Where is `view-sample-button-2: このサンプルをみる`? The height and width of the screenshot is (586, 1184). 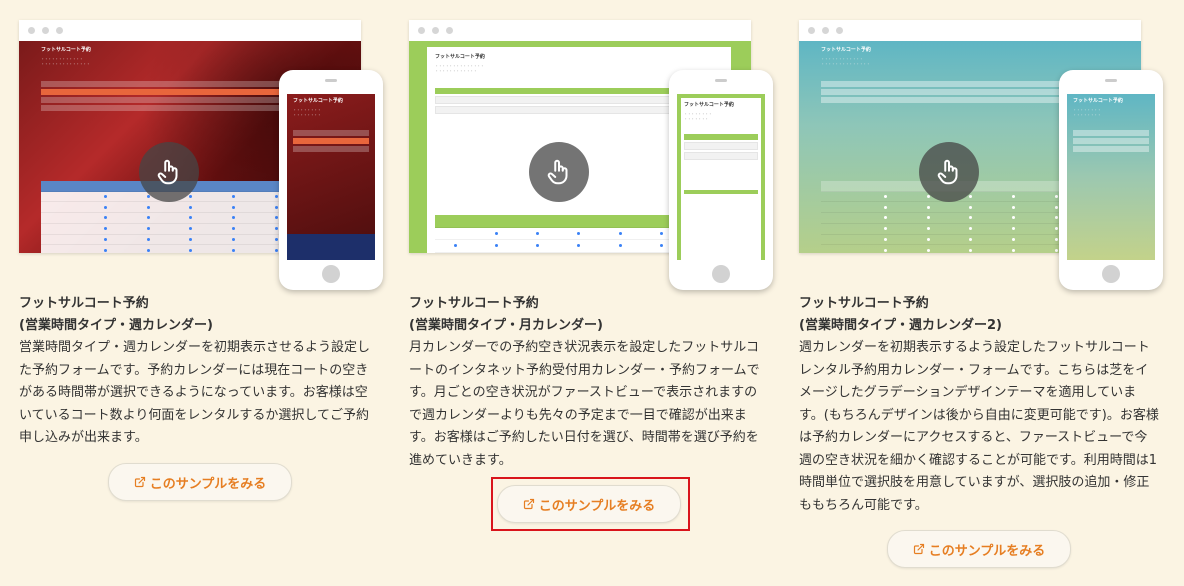
view-sample-button-2: このサンプルをみる is located at coordinates (589, 504).